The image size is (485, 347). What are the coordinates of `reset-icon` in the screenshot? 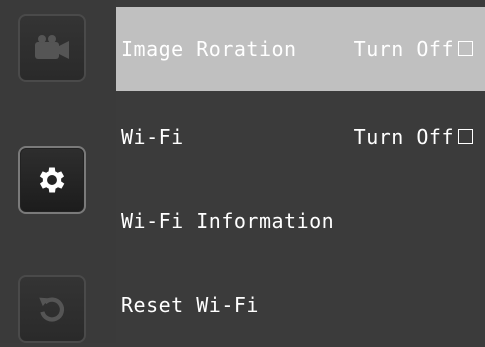 It's located at (52, 309).